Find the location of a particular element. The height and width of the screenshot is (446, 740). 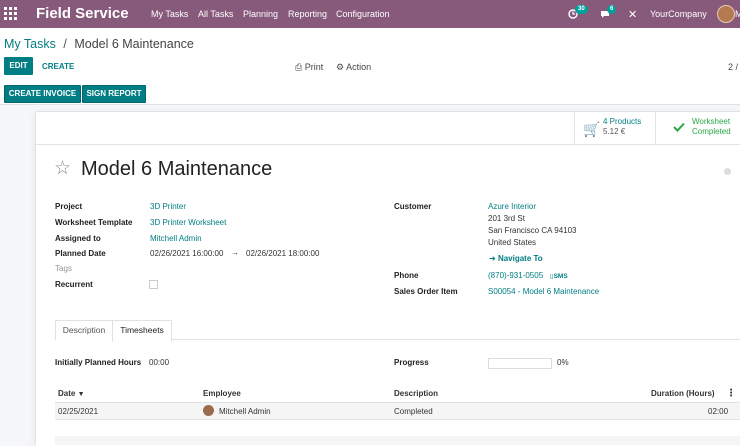

initially-planned-label: Initially Planned Hours is located at coordinates (98, 362).